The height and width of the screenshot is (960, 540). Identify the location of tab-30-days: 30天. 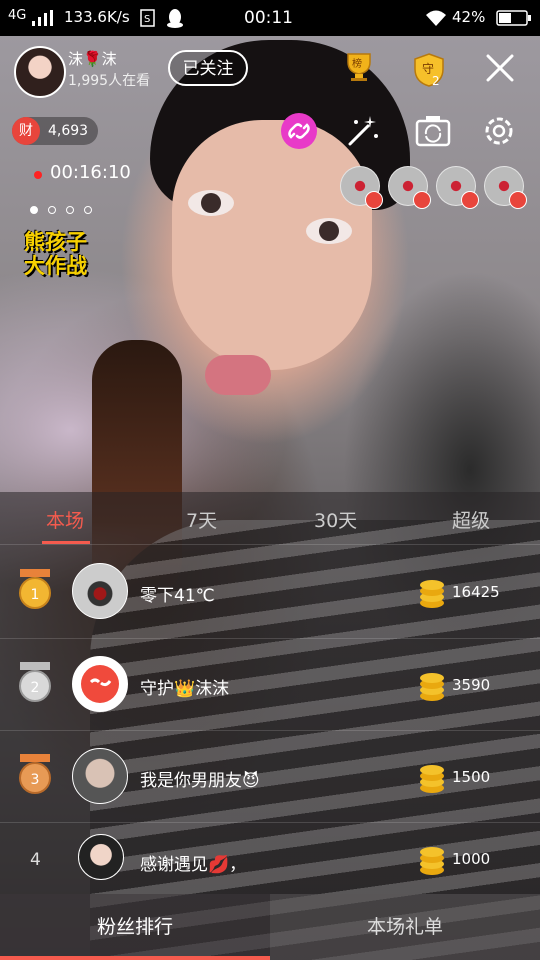
(335, 519).